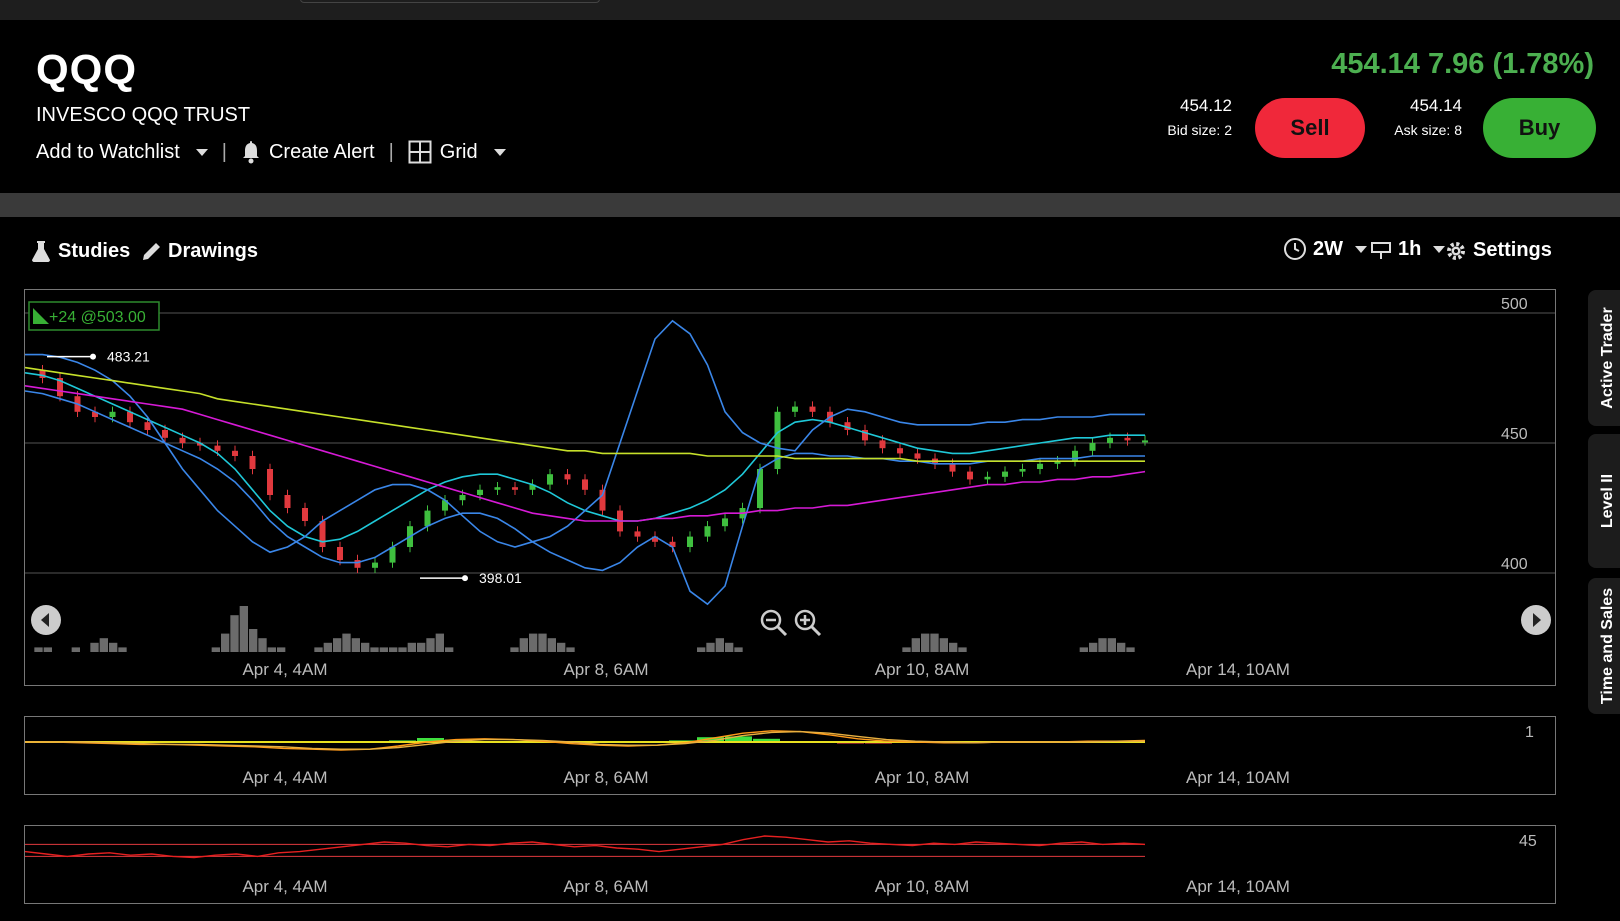 The image size is (1620, 921). What do you see at coordinates (1408, 249) in the screenshot?
I see `interval-selector: 1h` at bounding box center [1408, 249].